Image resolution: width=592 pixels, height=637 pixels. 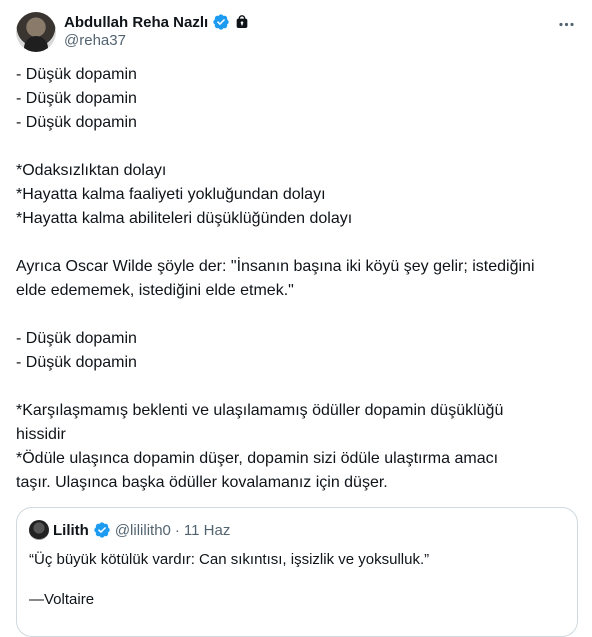 I want to click on quoted-tweet-header: Lilith @lililith0 · 11 Haz, so click(x=129, y=530).